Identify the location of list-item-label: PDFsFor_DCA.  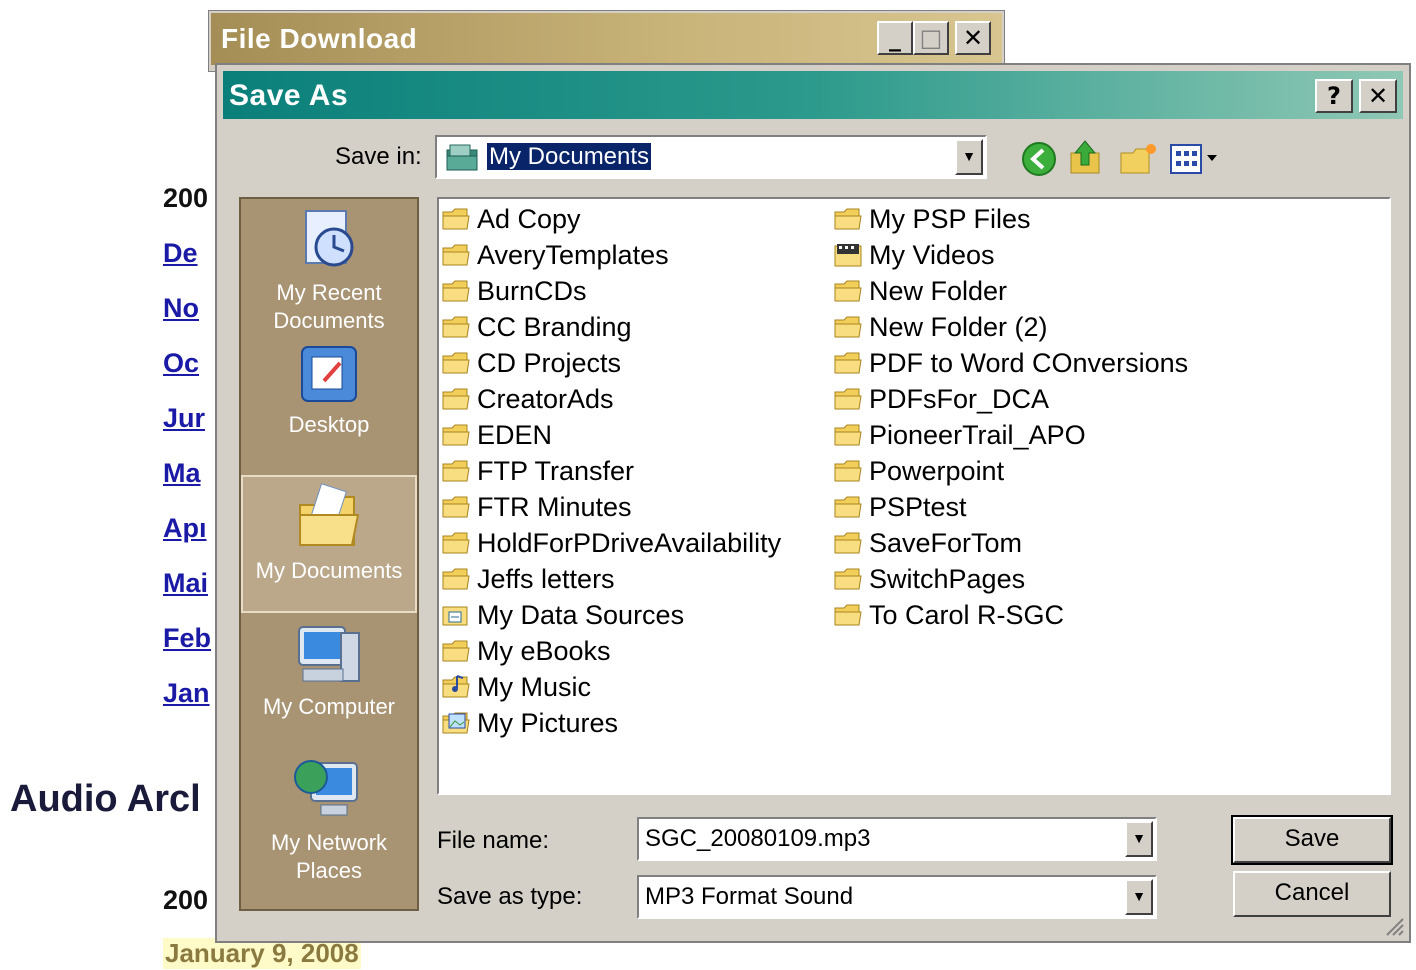
(959, 398).